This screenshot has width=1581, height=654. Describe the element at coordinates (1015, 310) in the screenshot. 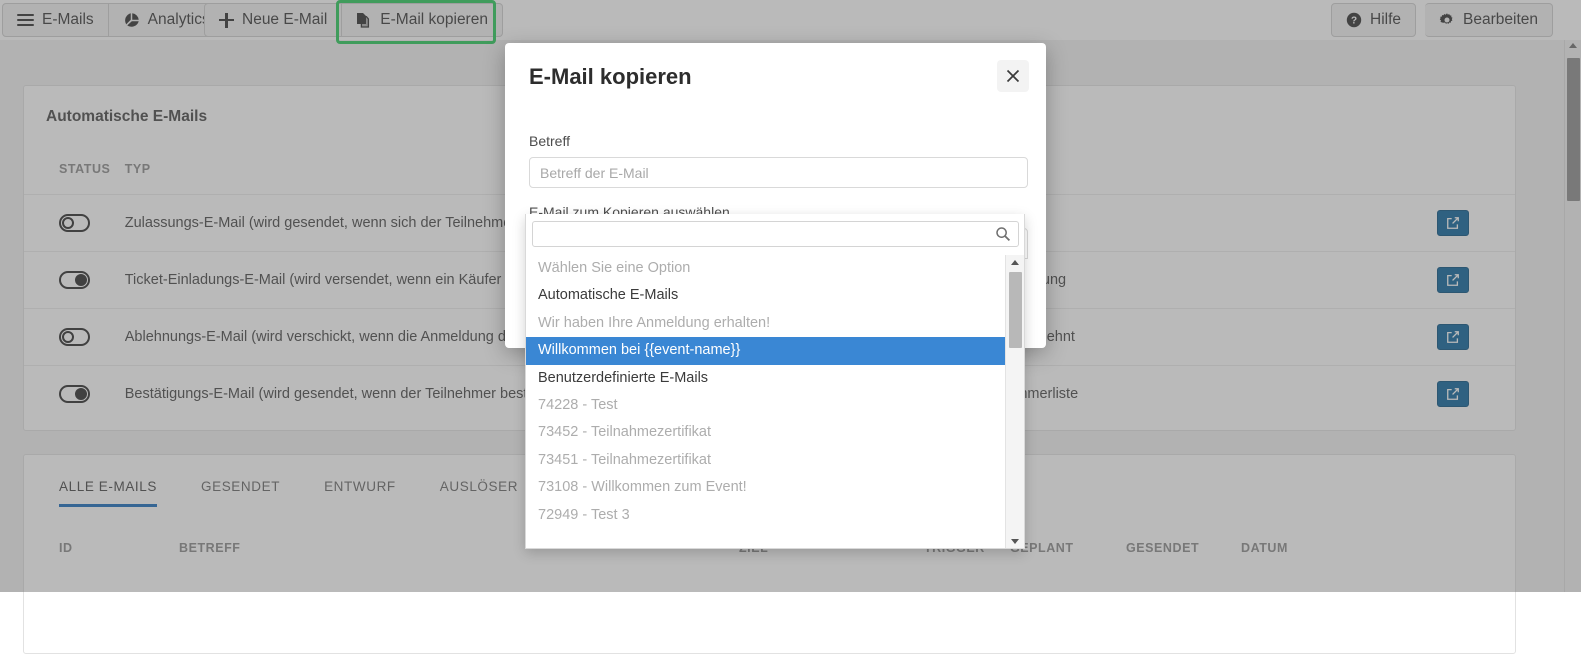

I see `dropdown-scrollbar-thumb` at that location.